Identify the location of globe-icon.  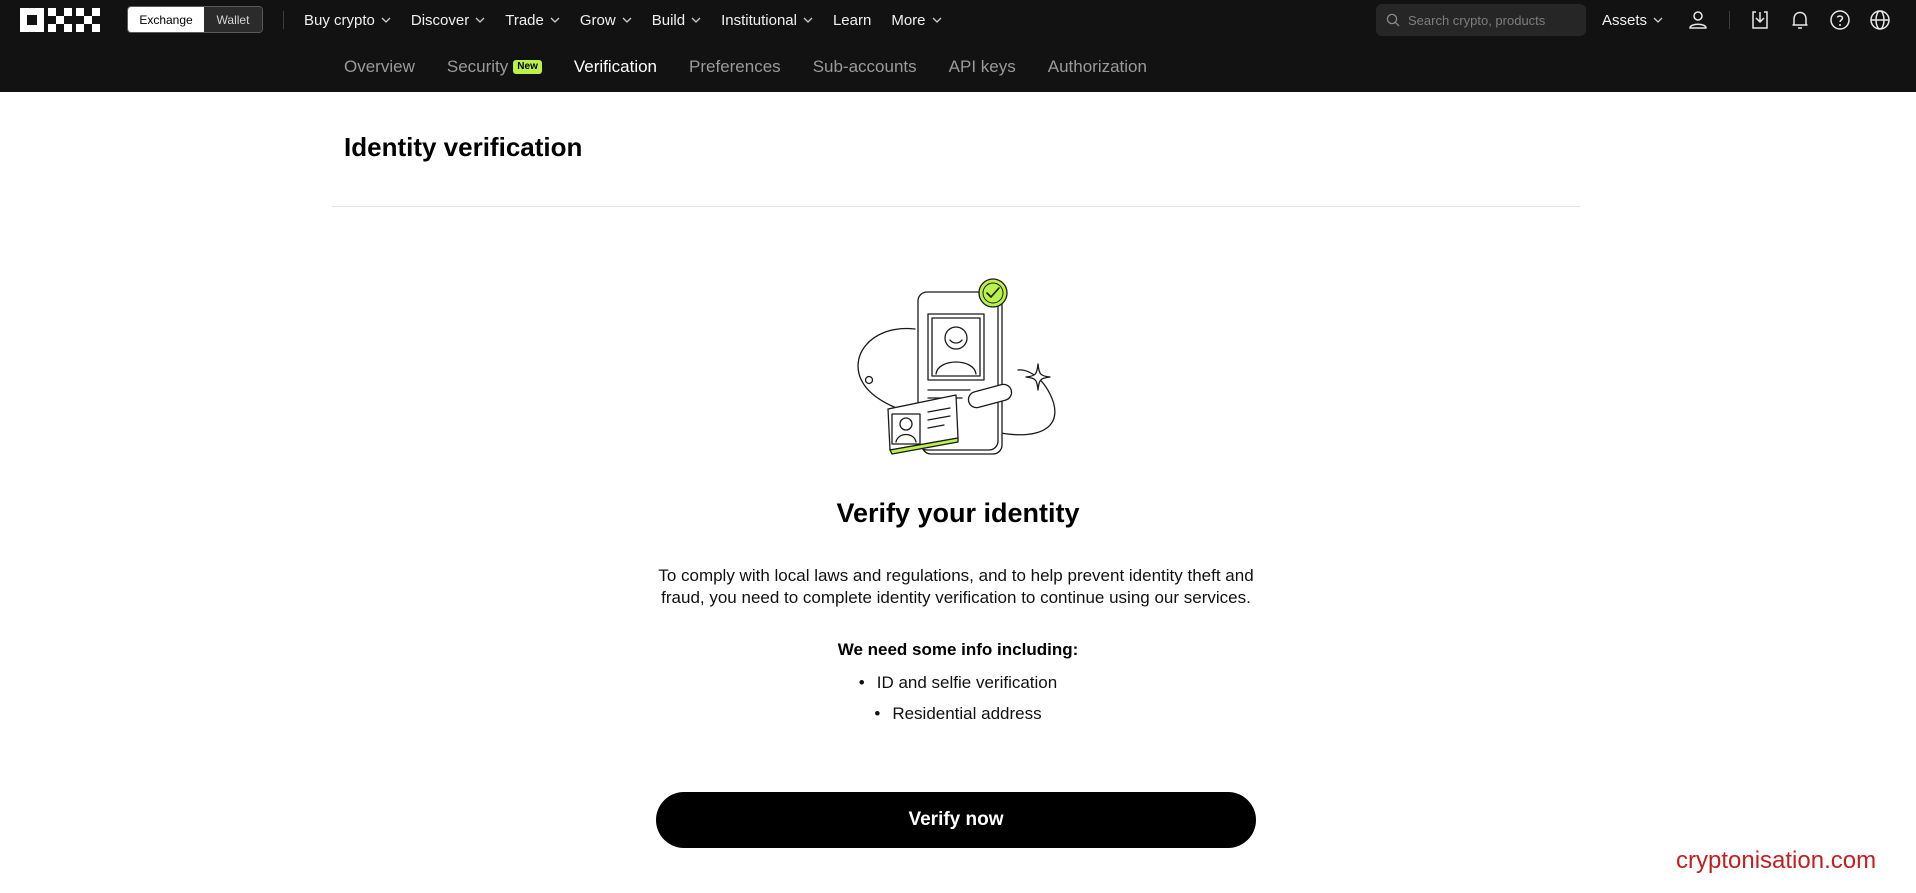
(1880, 20).